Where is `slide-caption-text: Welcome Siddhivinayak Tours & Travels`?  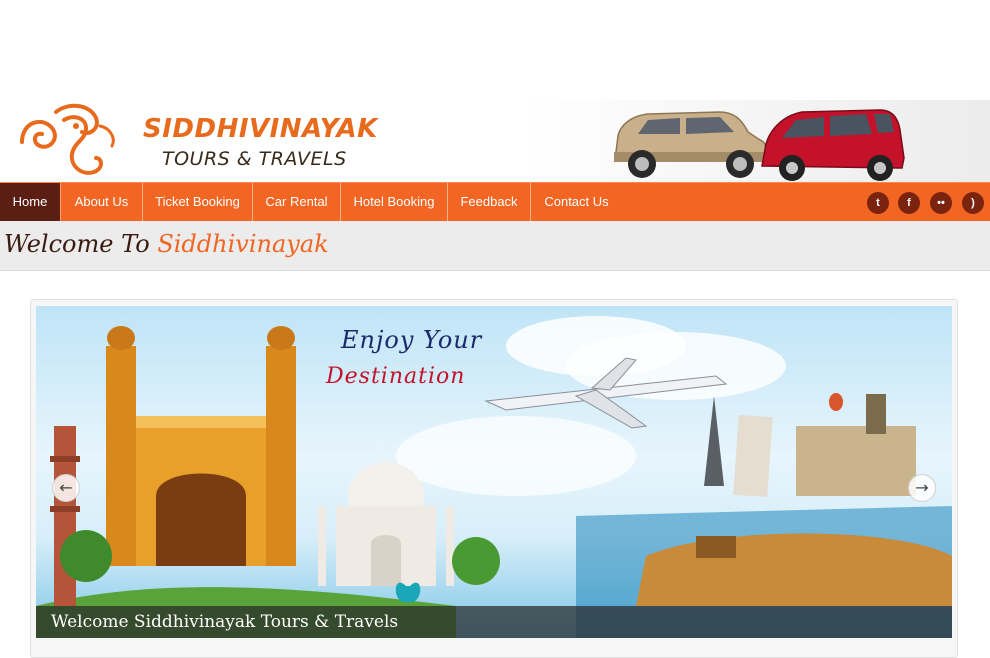
slide-caption-text: Welcome Siddhivinayak Tours & Travels is located at coordinates (225, 622).